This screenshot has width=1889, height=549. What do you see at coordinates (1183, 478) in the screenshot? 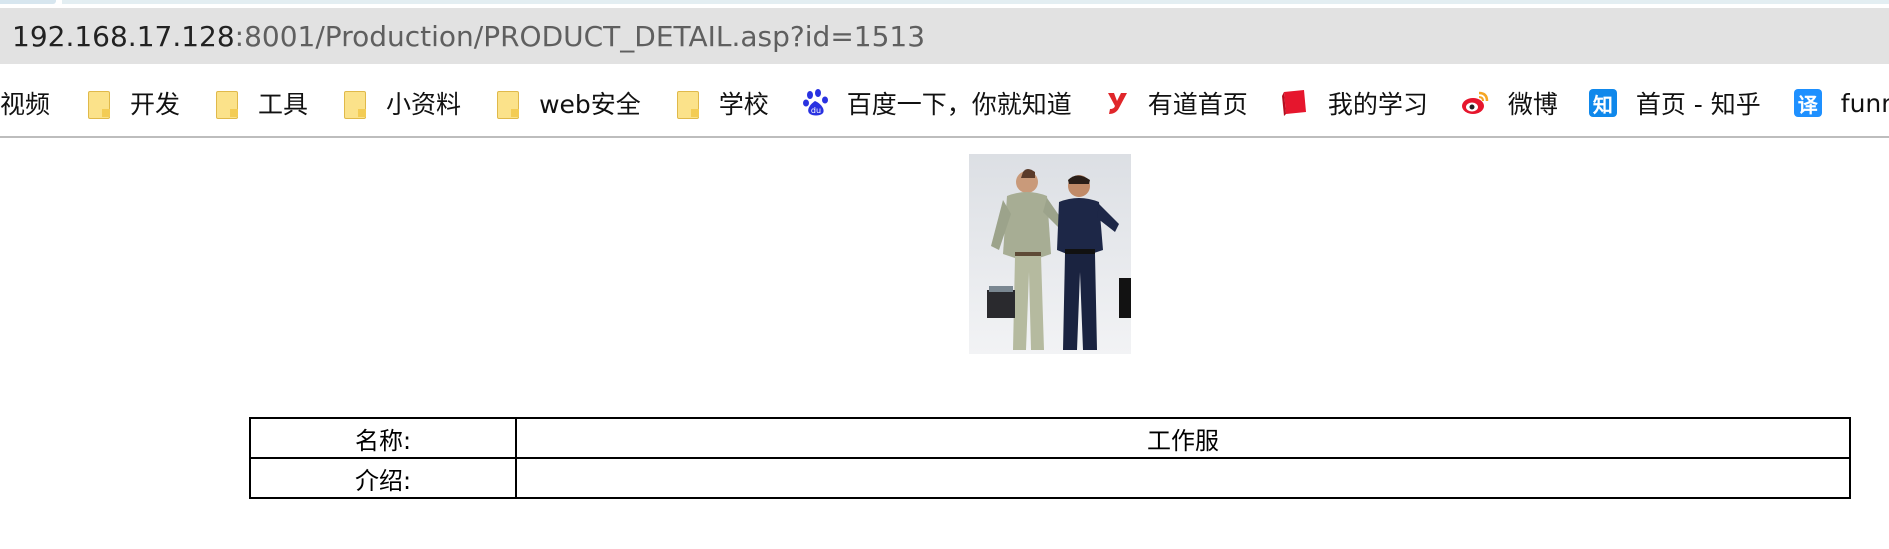
I see `intro-value` at bounding box center [1183, 478].